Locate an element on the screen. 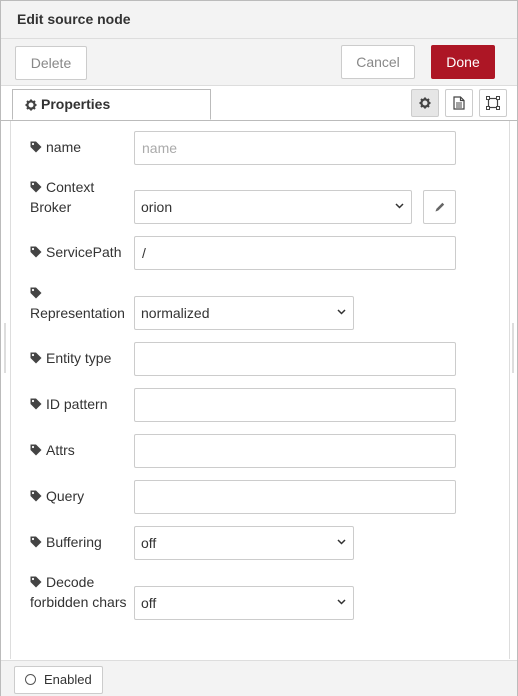 This screenshot has width=518, height=696. name-label: name is located at coordinates (55, 147).